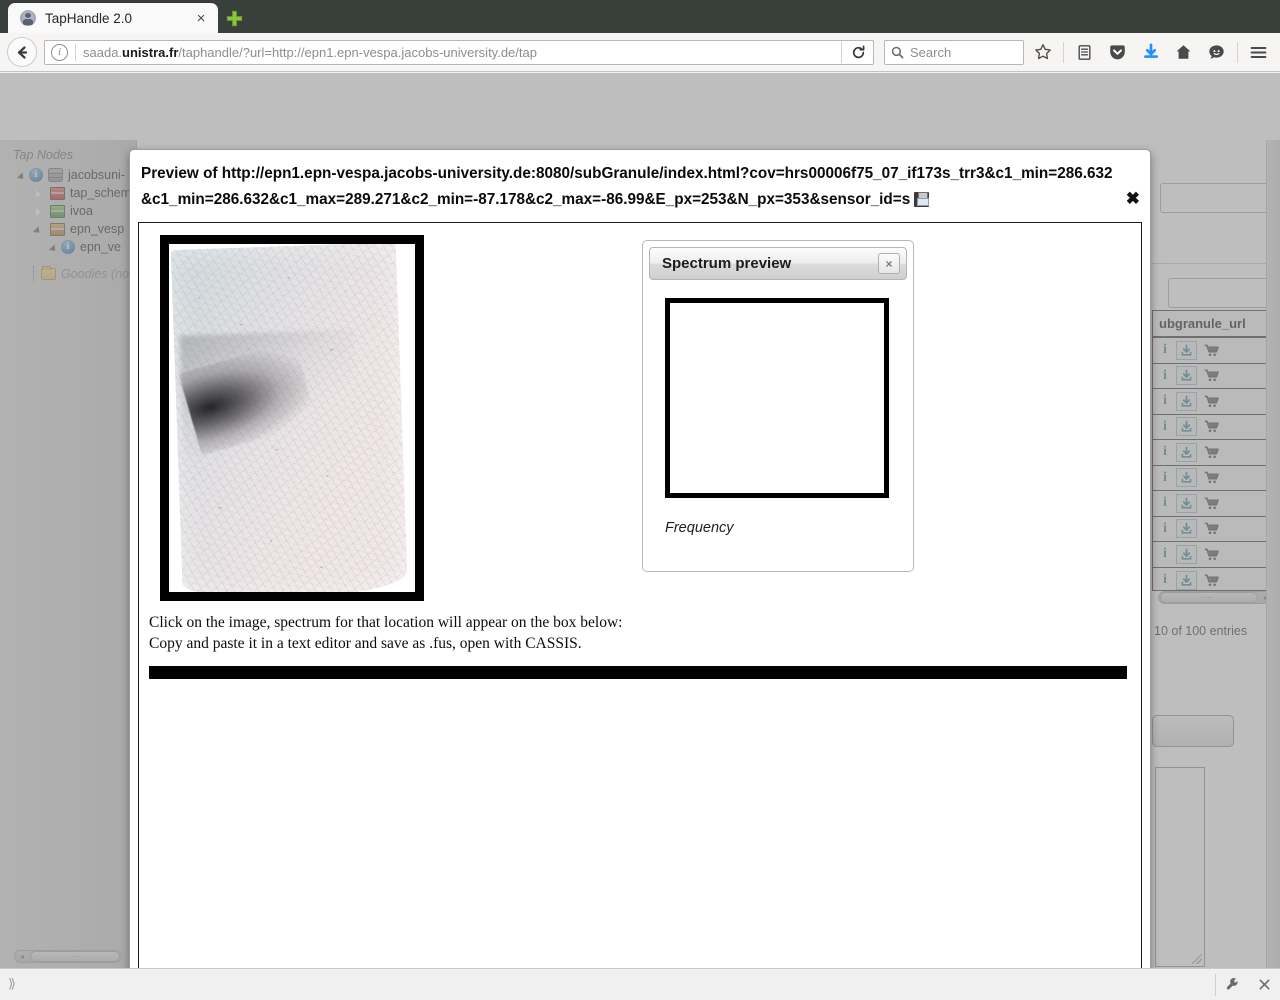  I want to click on surface-image, so click(292, 418).